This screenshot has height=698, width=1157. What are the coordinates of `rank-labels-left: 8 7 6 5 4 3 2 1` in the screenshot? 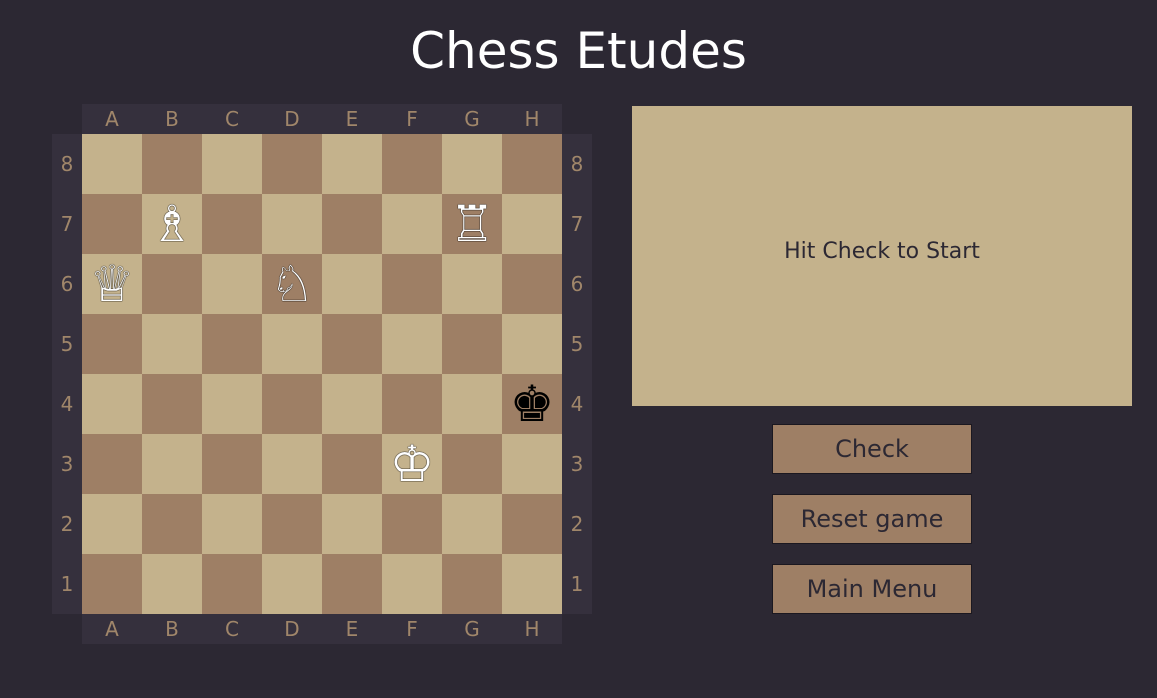 It's located at (67, 374).